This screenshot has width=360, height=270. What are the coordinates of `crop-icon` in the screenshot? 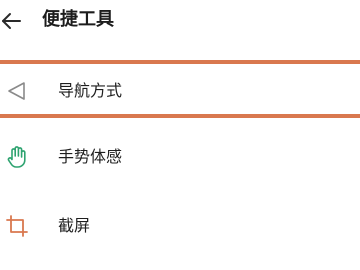 It's located at (17, 226).